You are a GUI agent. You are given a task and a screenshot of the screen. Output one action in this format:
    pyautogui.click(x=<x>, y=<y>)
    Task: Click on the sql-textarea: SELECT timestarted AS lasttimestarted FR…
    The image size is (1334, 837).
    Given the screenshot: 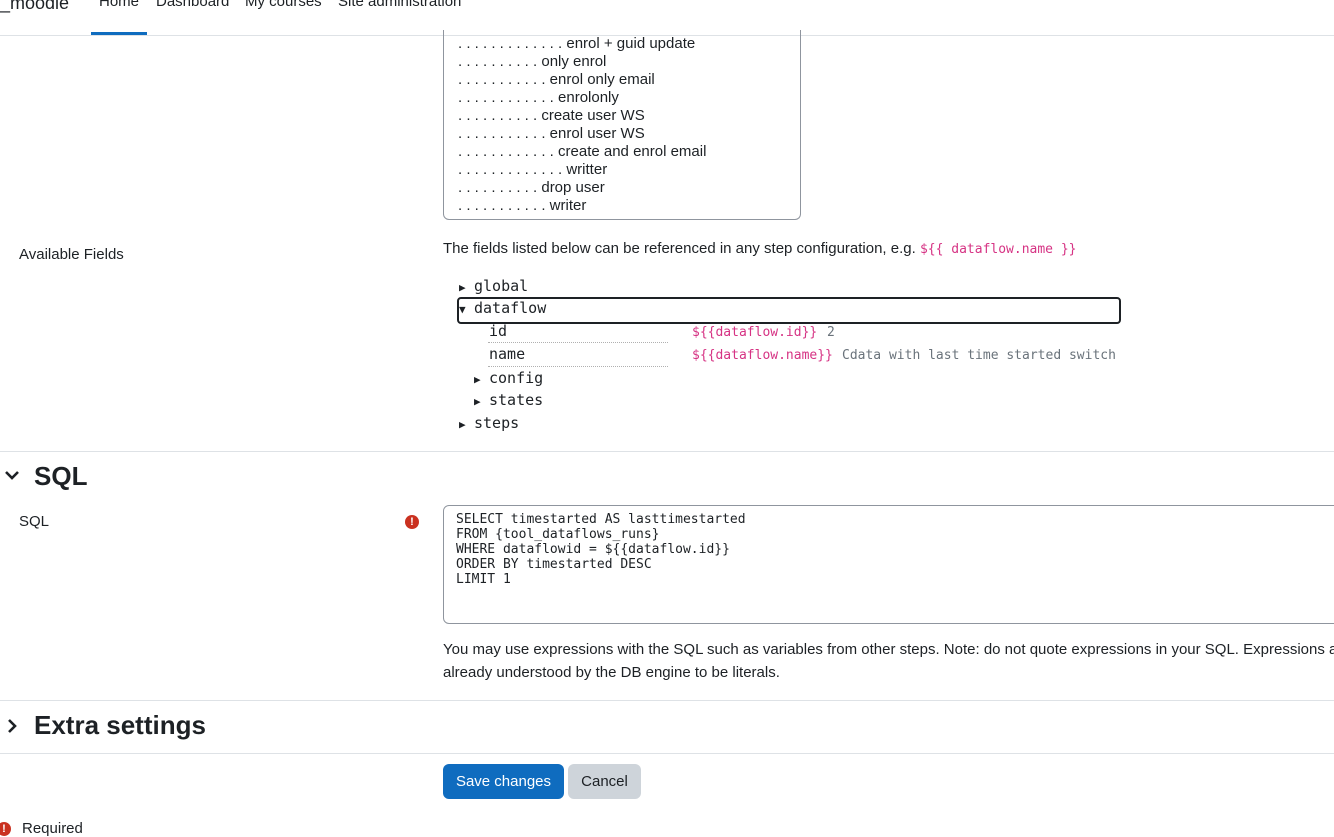 What is the action you would take?
    pyautogui.click(x=888, y=564)
    